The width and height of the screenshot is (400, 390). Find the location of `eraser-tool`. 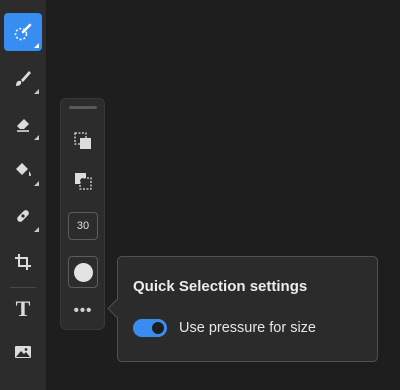

eraser-tool is located at coordinates (23, 124).